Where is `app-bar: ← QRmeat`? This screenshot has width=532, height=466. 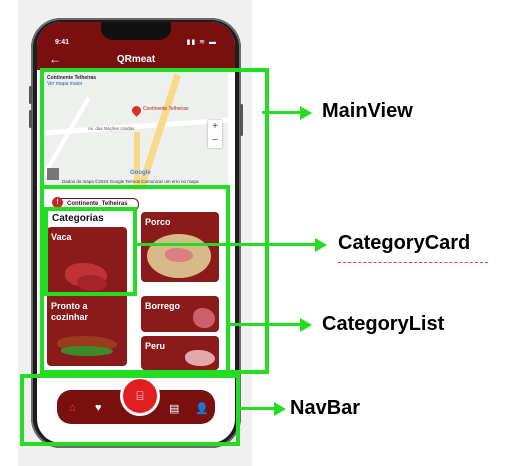
app-bar: ← QRmeat is located at coordinates (136, 60).